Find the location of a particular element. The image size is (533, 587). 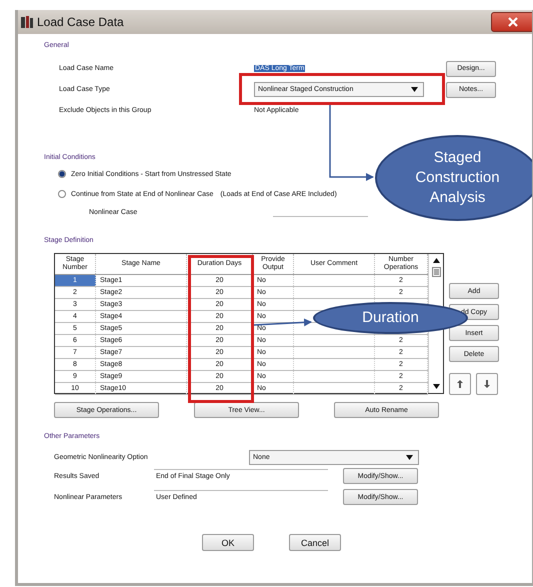

close-icon is located at coordinates (513, 22).